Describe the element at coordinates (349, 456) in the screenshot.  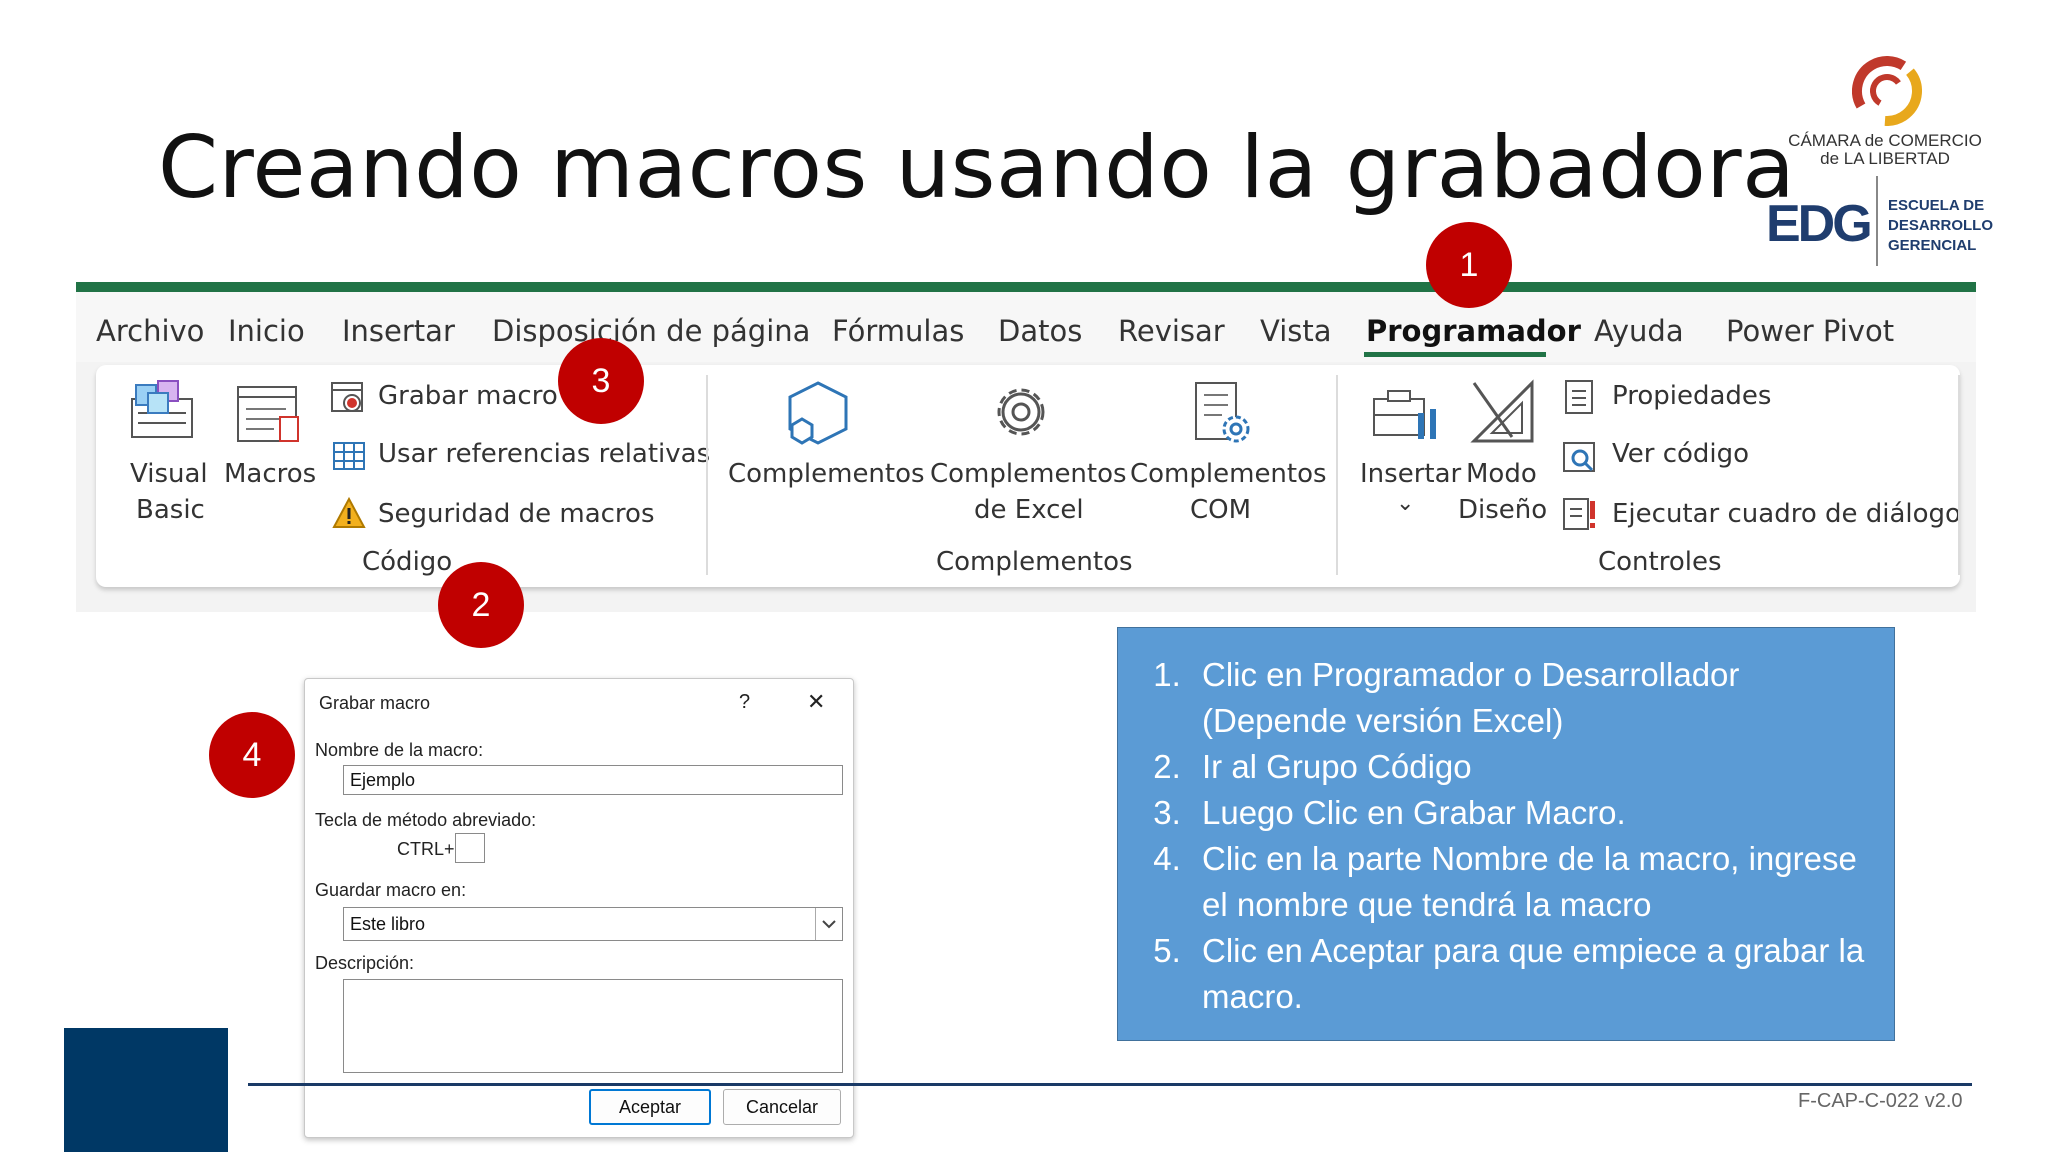
I see `relative-references-icon` at that location.